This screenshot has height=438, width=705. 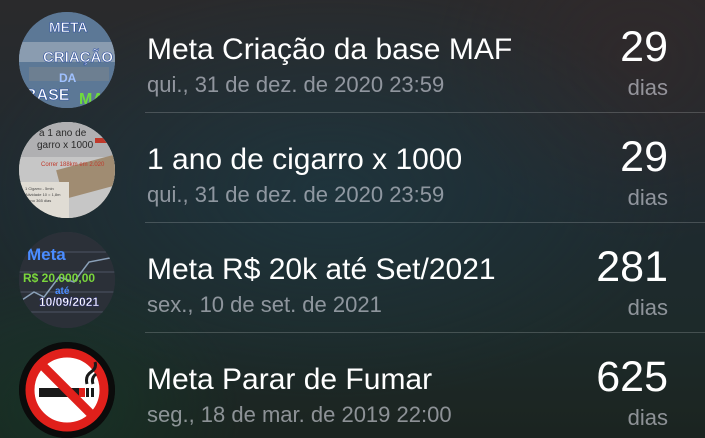 I want to click on svg-text: Correr 188km em 2.020, so click(x=73, y=165).